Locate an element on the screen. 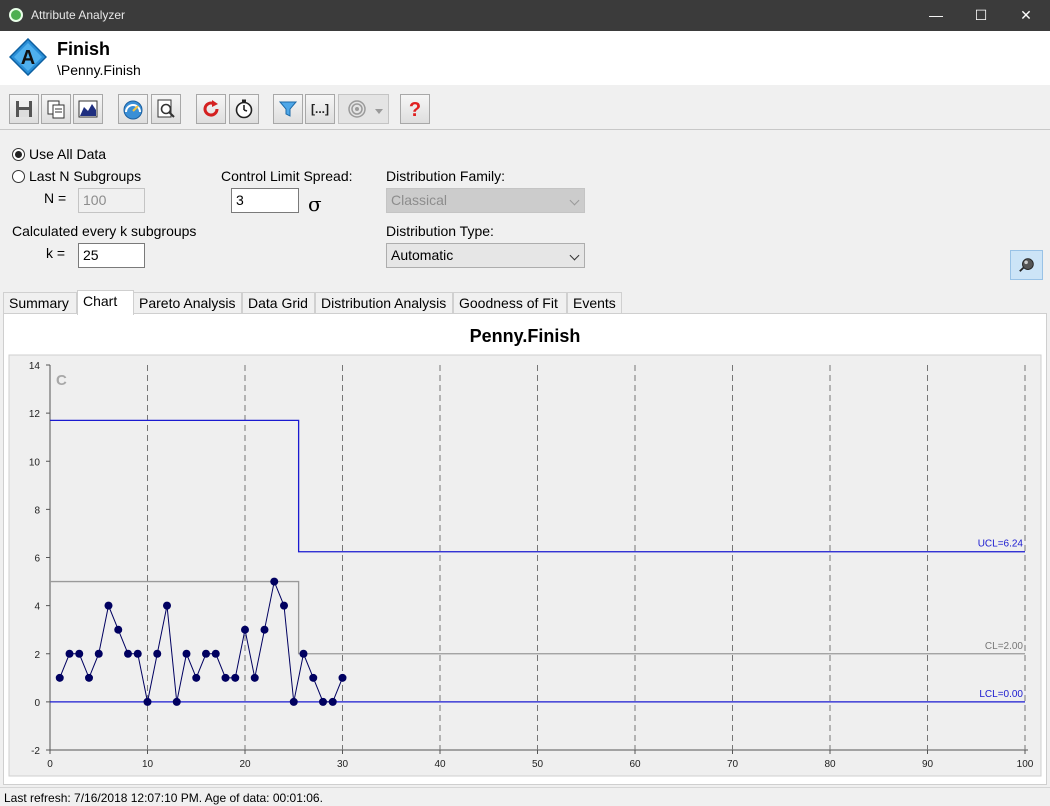 The height and width of the screenshot is (806, 1050). x-tick-label: 100 is located at coordinates (1025, 764).